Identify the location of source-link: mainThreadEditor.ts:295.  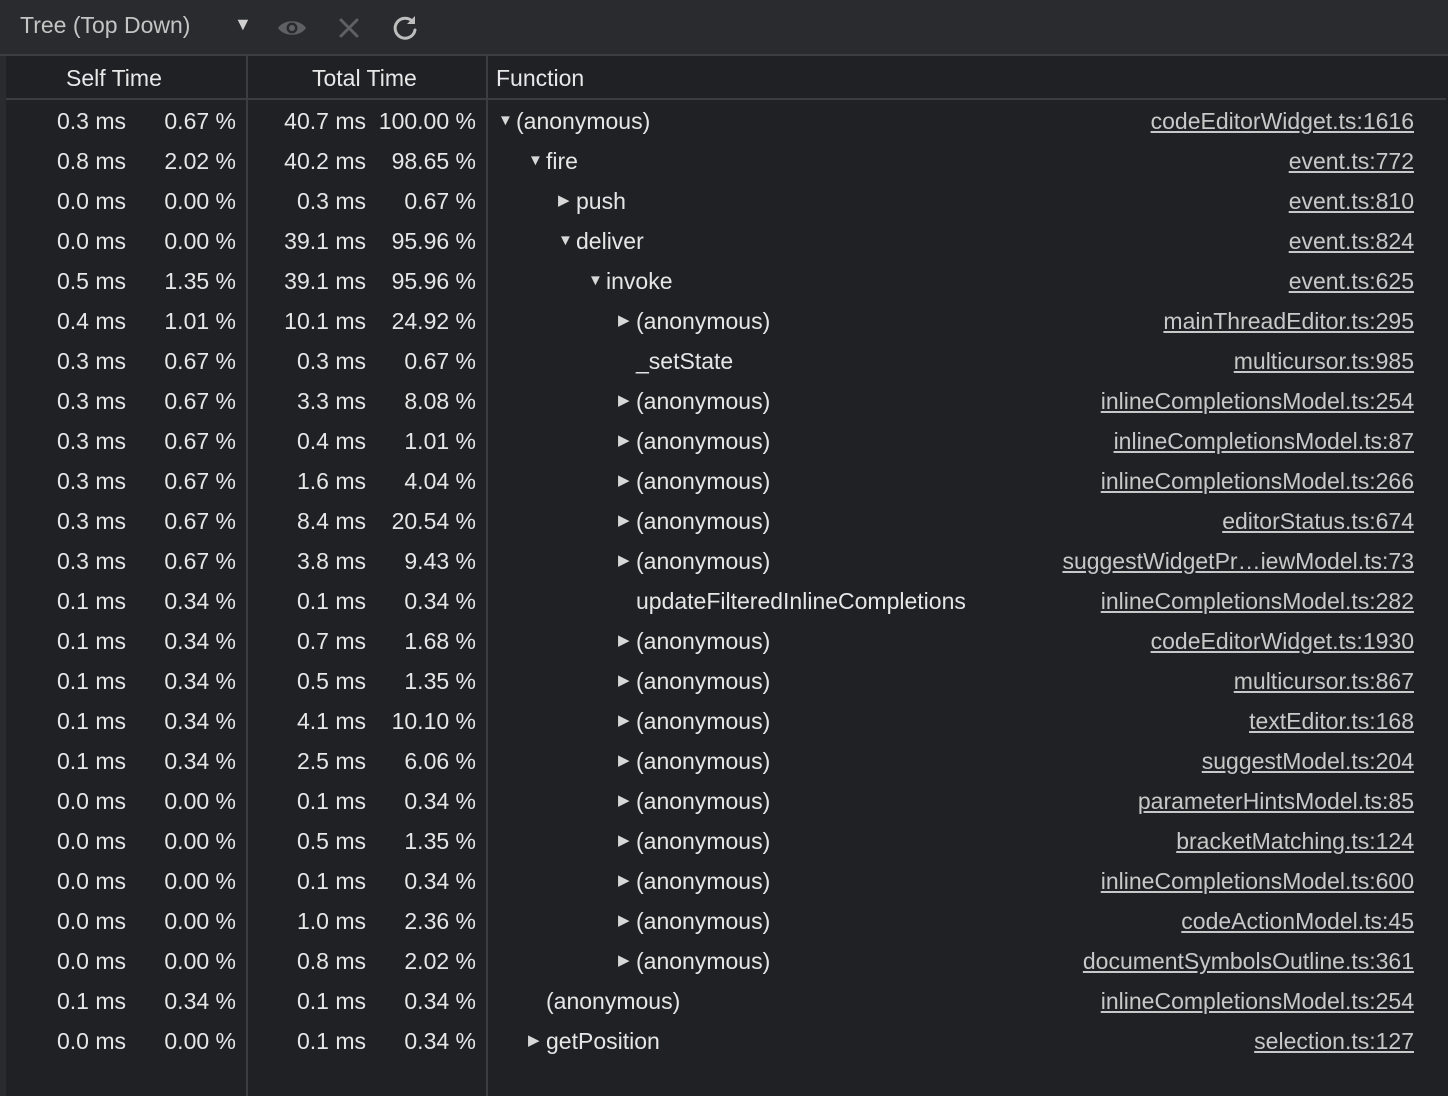
(1288, 321).